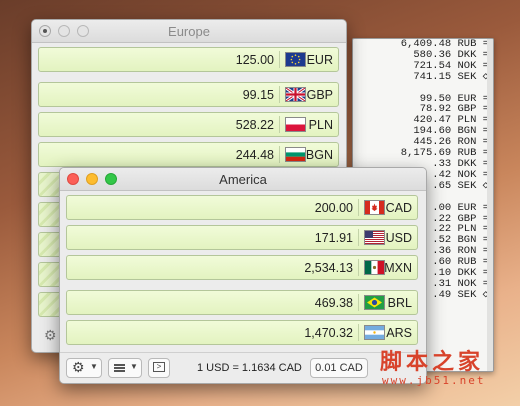 The height and width of the screenshot is (406, 520). I want to click on currency-code: GBP, so click(319, 95).